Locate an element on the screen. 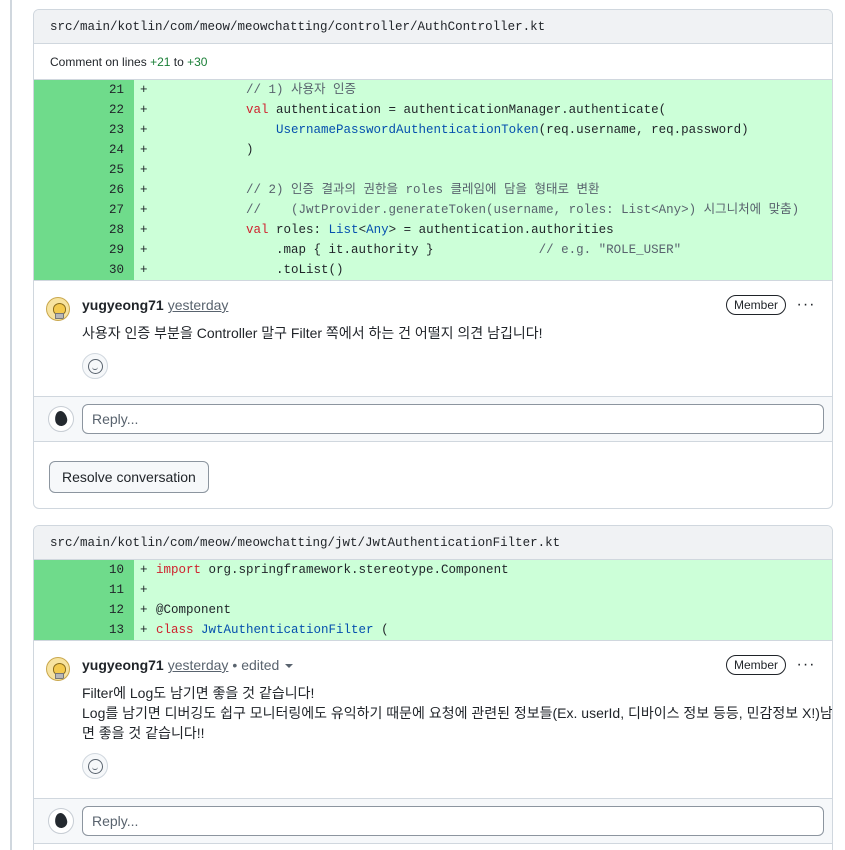  resolve-area: Resolve conversation is located at coordinates (433, 482).